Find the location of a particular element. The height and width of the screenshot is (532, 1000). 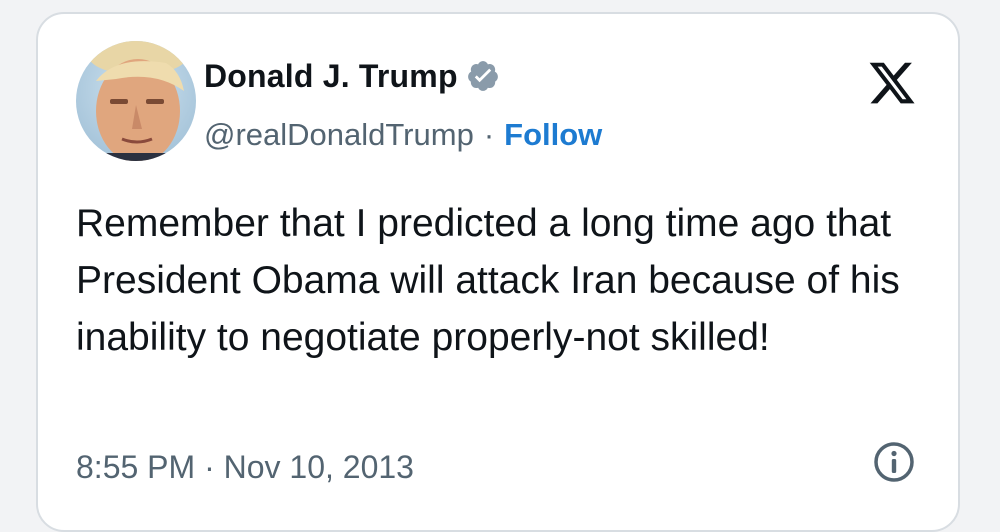

verified-badge-icon is located at coordinates (483, 76).